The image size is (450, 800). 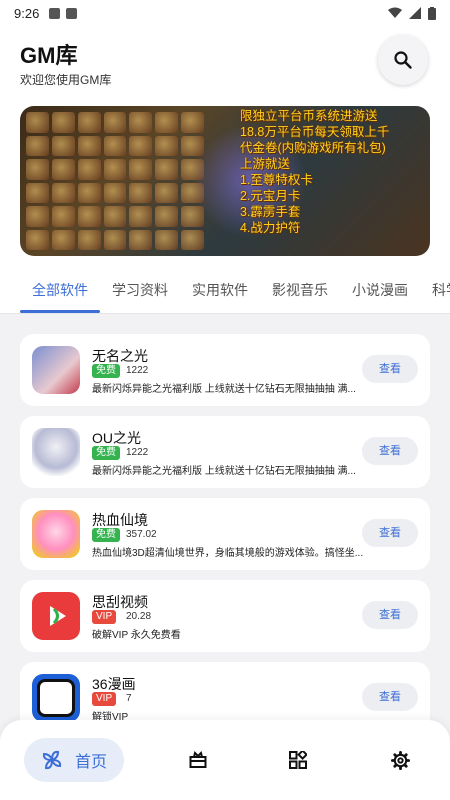 What do you see at coordinates (265, 164) in the screenshot?
I see `banner-line: 上游就送` at bounding box center [265, 164].